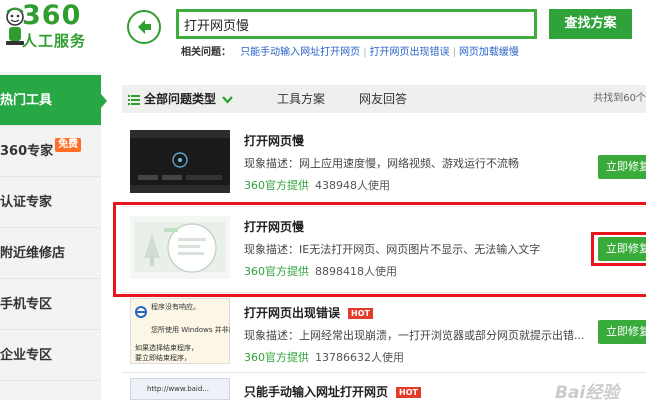 The height and width of the screenshot is (400, 646). Describe the element at coordinates (618, 249) in the screenshot. I see `highlight-box-button` at that location.